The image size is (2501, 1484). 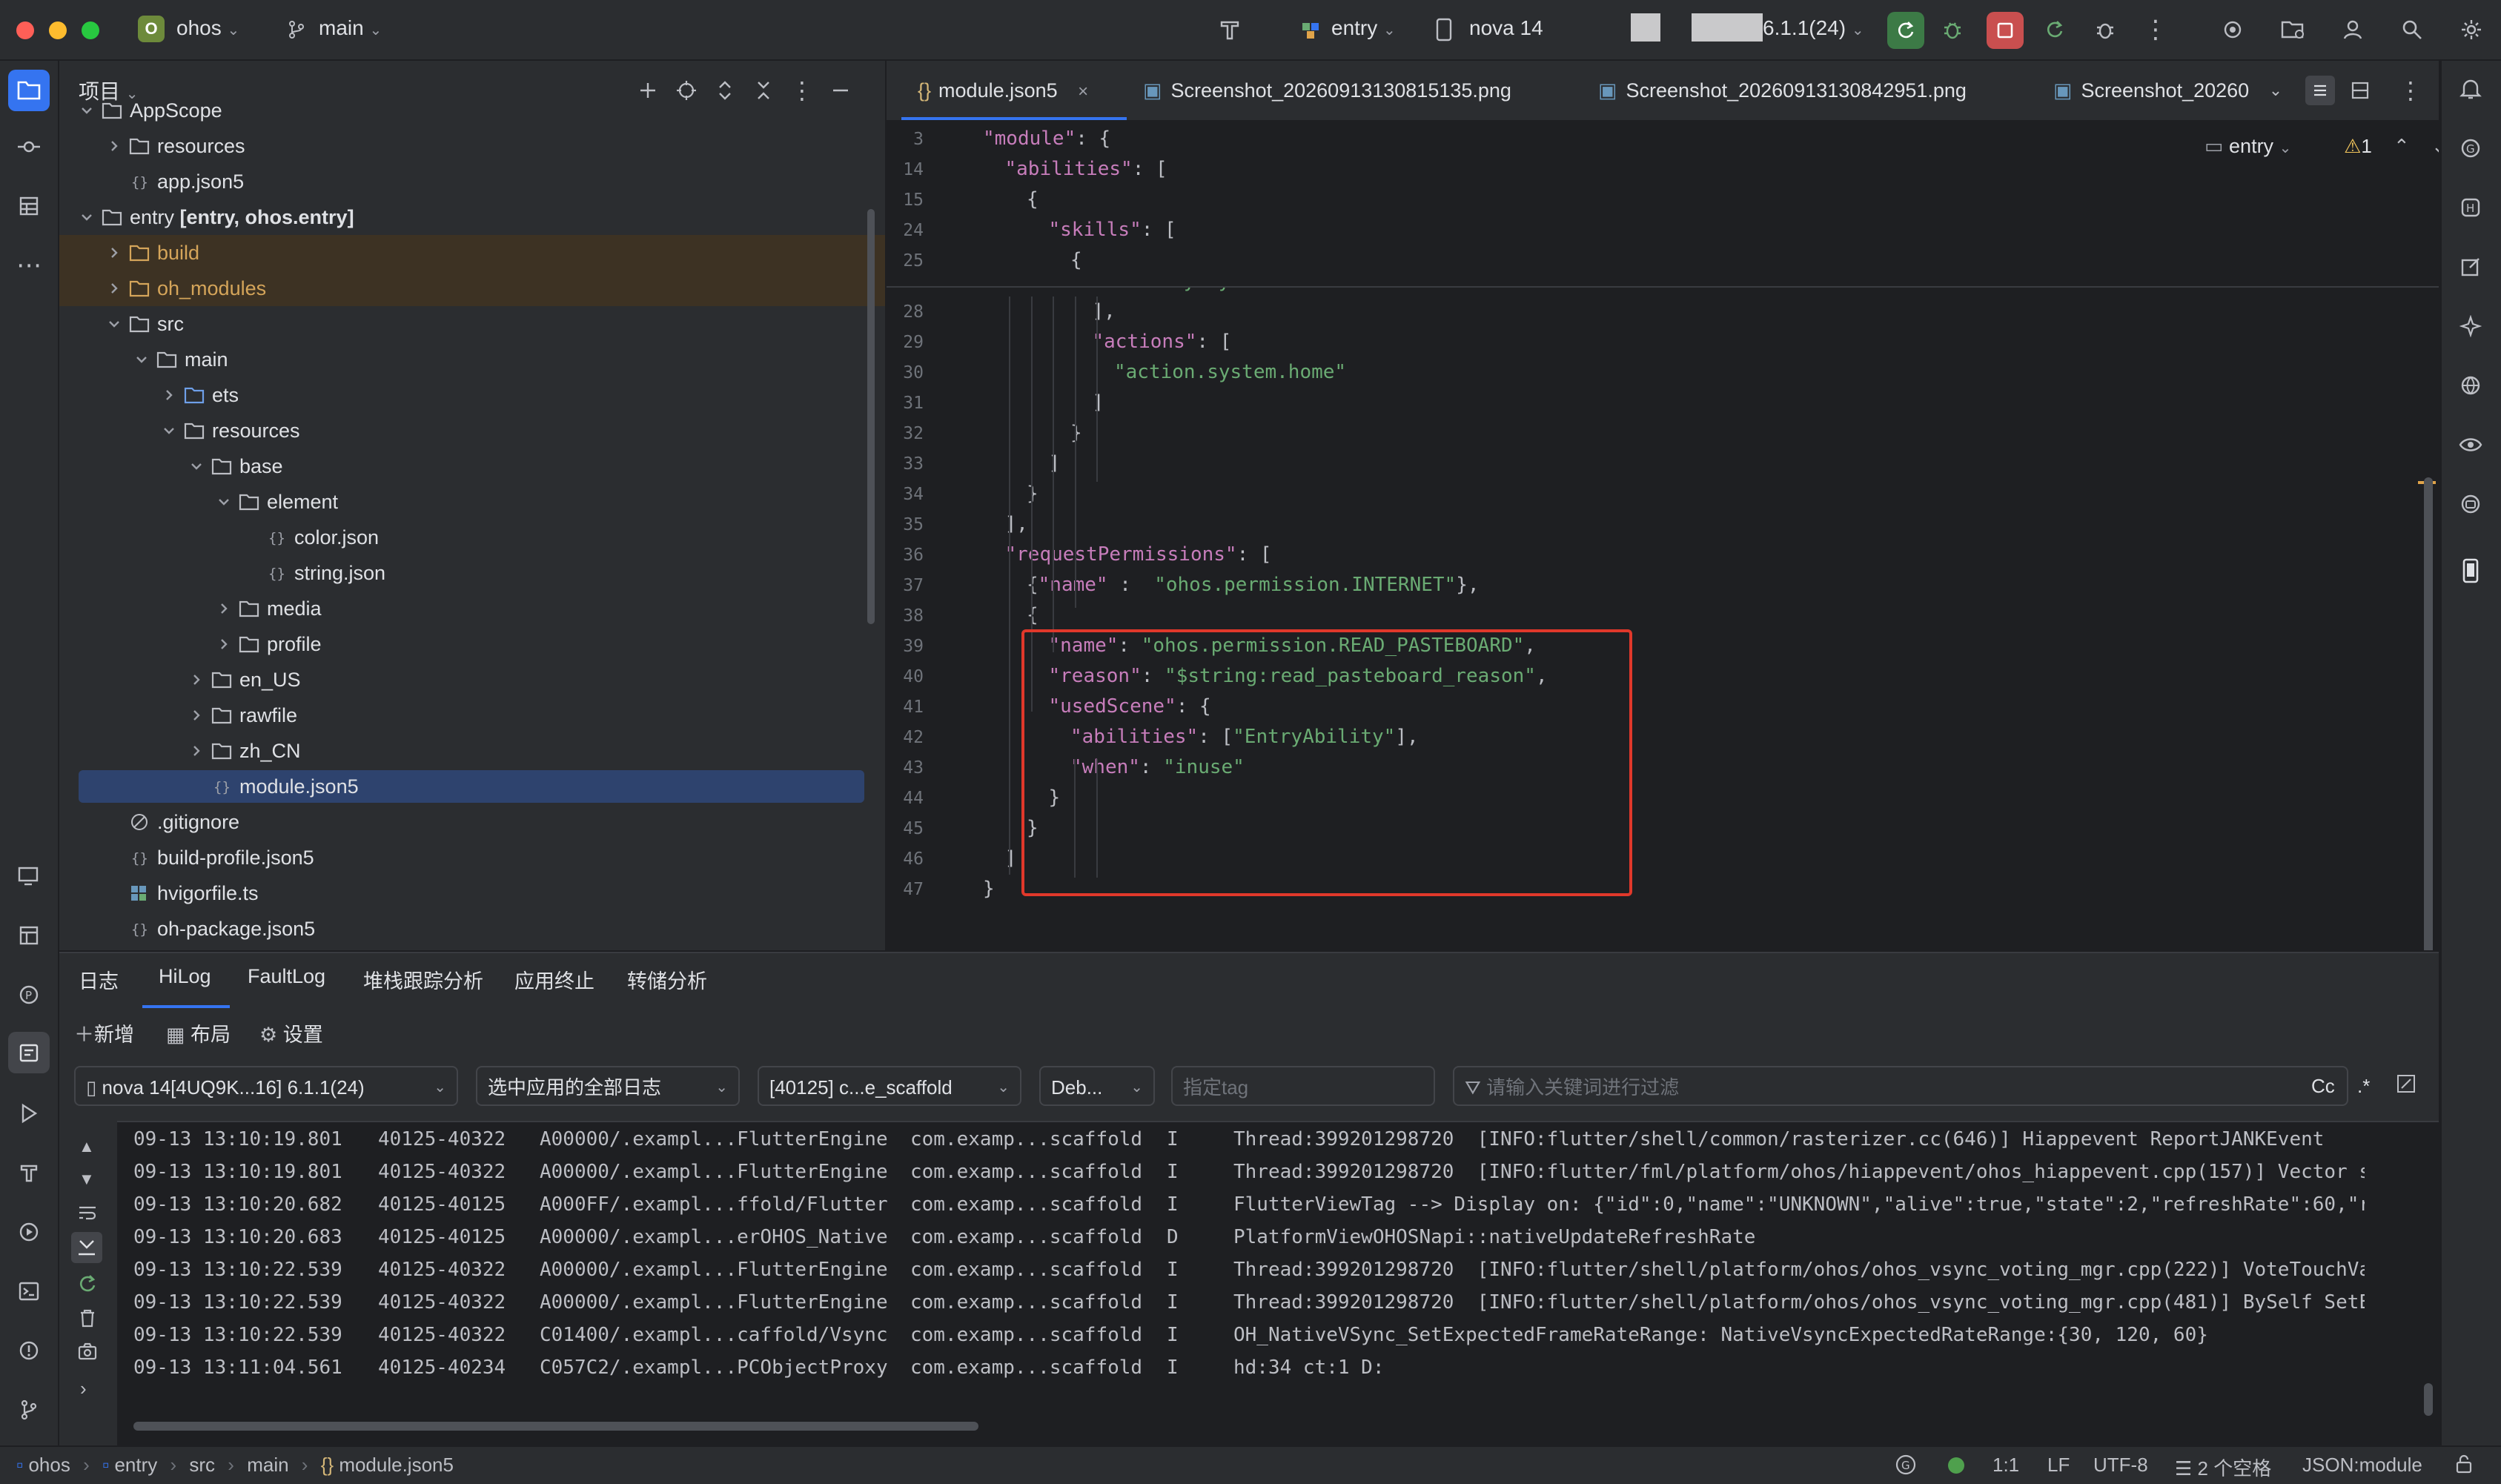 I want to click on branch-switcher: main ⌄, so click(x=350, y=28).